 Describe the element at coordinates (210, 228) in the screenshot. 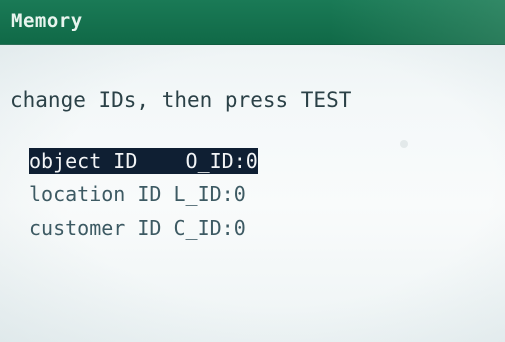

I see `customer-id-value: C_ID:0` at that location.